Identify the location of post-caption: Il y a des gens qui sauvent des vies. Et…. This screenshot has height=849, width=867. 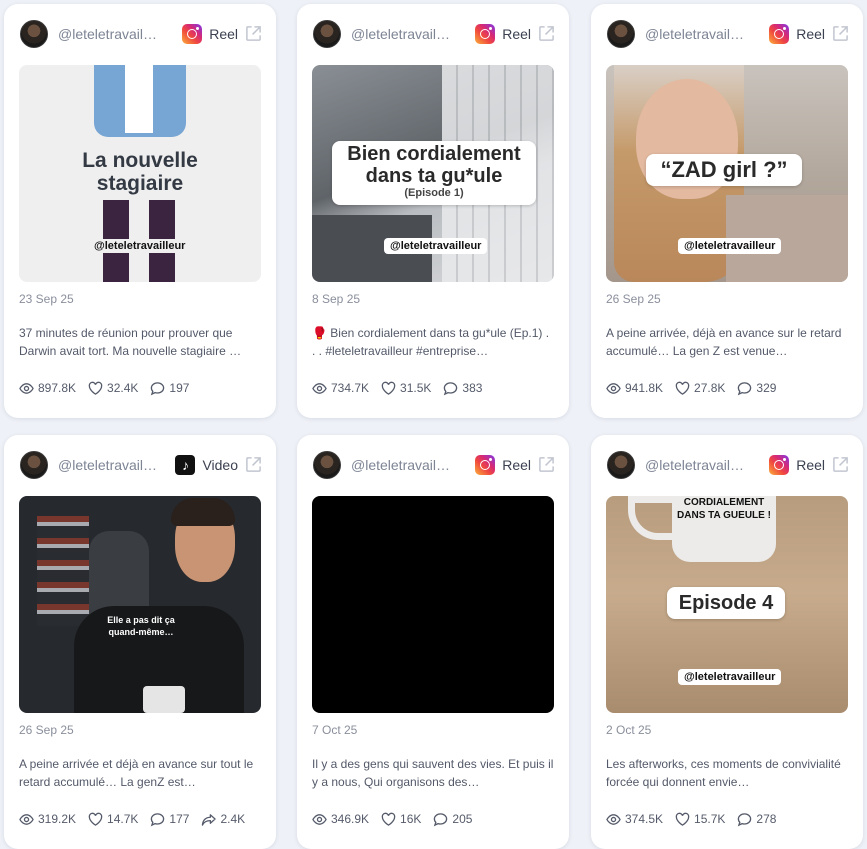
(433, 773).